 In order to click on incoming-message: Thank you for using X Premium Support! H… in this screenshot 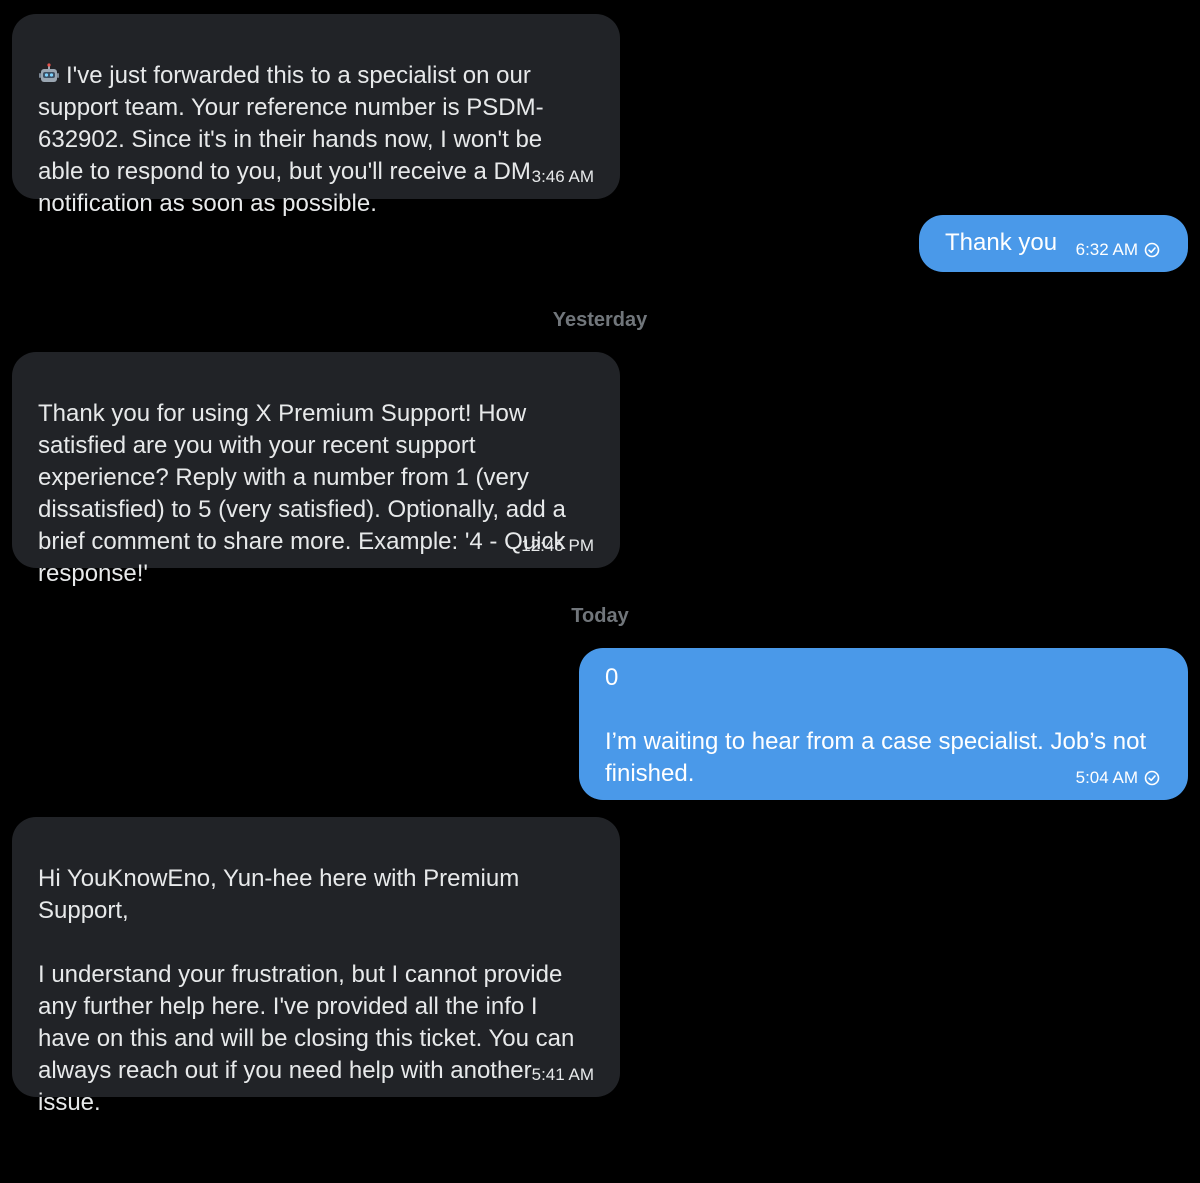, I will do `click(316, 469)`.